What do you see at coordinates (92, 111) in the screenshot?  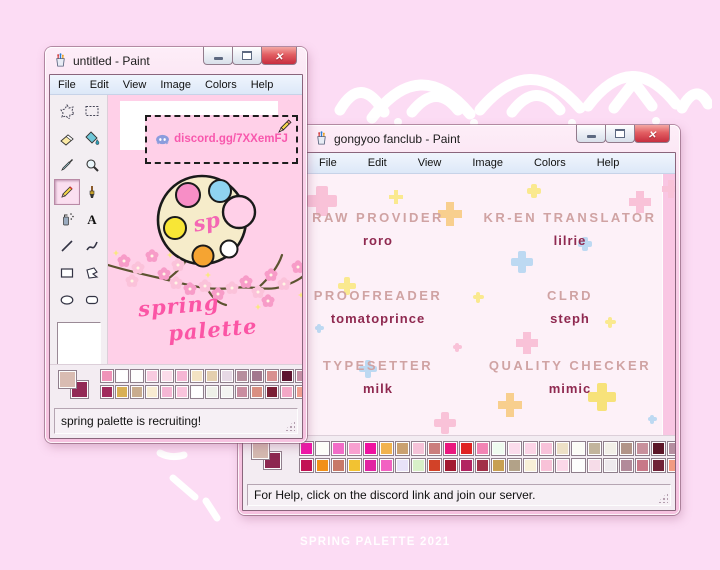 I see `tool-rect-select` at bounding box center [92, 111].